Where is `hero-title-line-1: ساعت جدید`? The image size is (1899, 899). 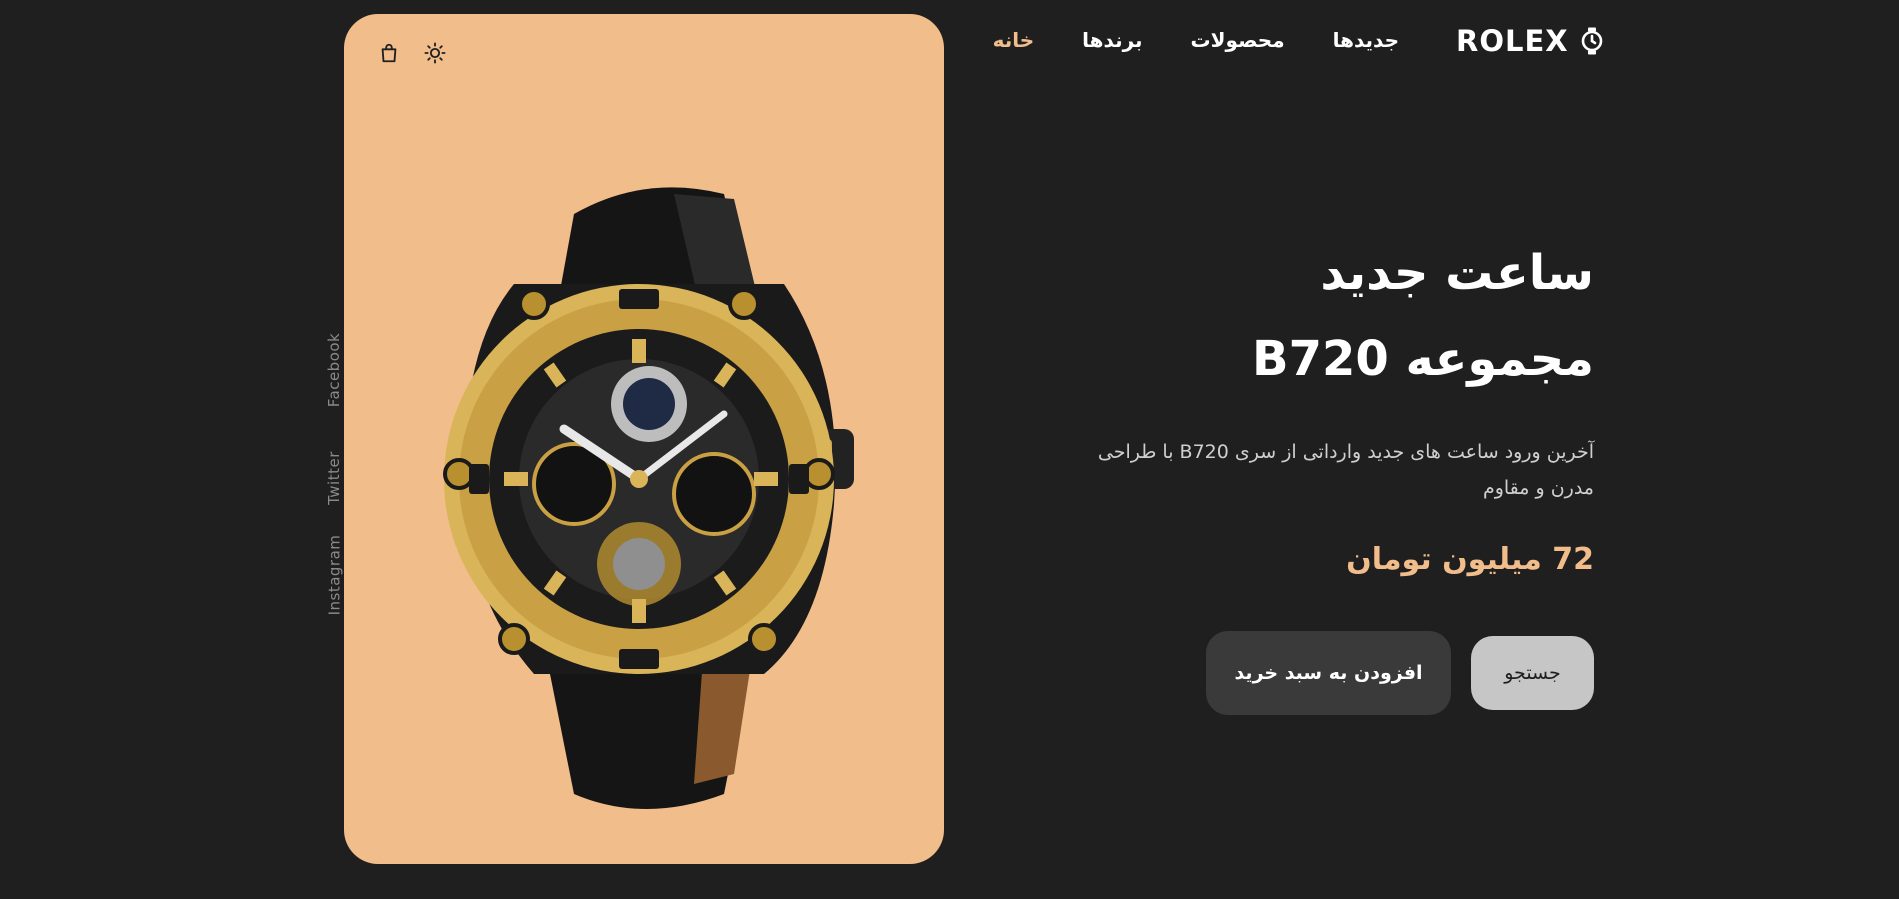 hero-title-line-1: ساعت جدید is located at coordinates (1457, 273).